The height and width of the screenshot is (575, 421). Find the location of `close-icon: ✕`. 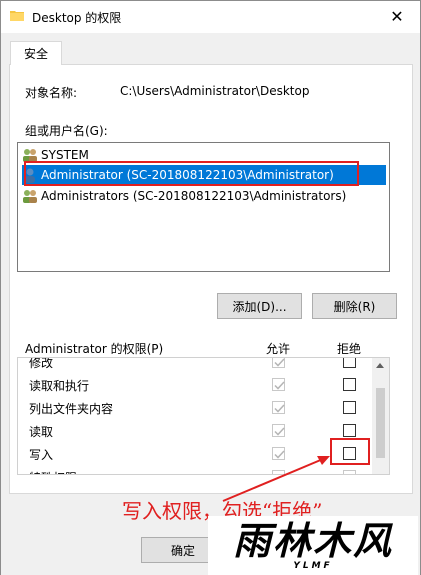

close-icon: ✕ is located at coordinates (397, 16).